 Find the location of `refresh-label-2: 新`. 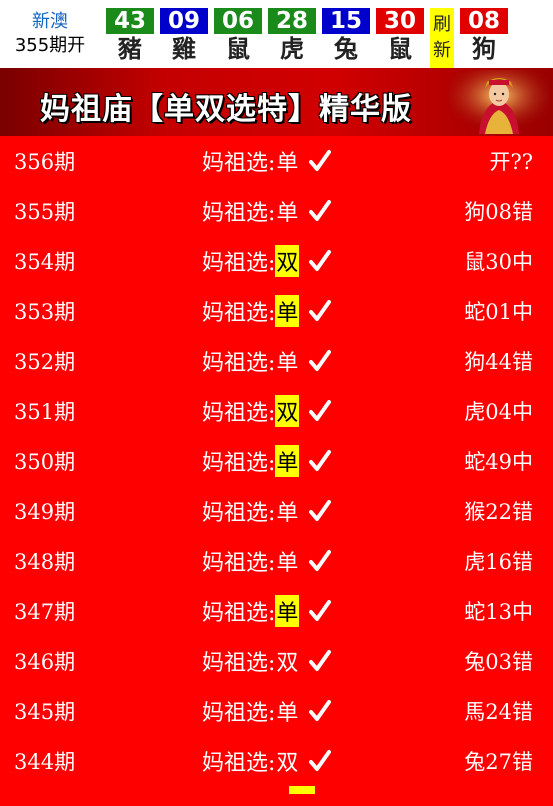

refresh-label-2: 新 is located at coordinates (442, 50).